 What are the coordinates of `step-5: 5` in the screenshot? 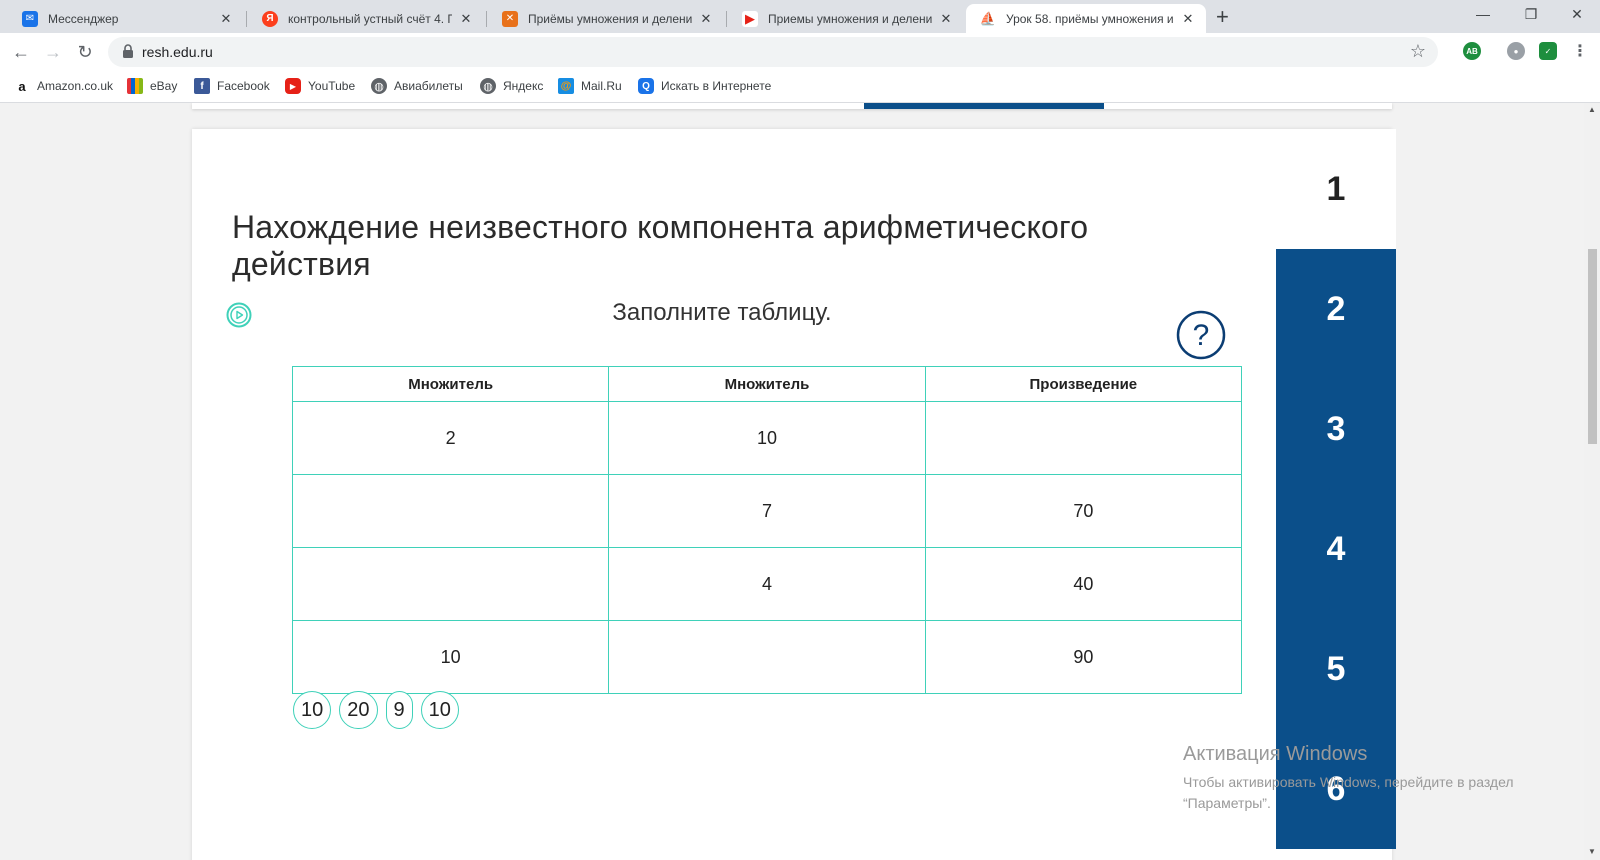 It's located at (1336, 669).